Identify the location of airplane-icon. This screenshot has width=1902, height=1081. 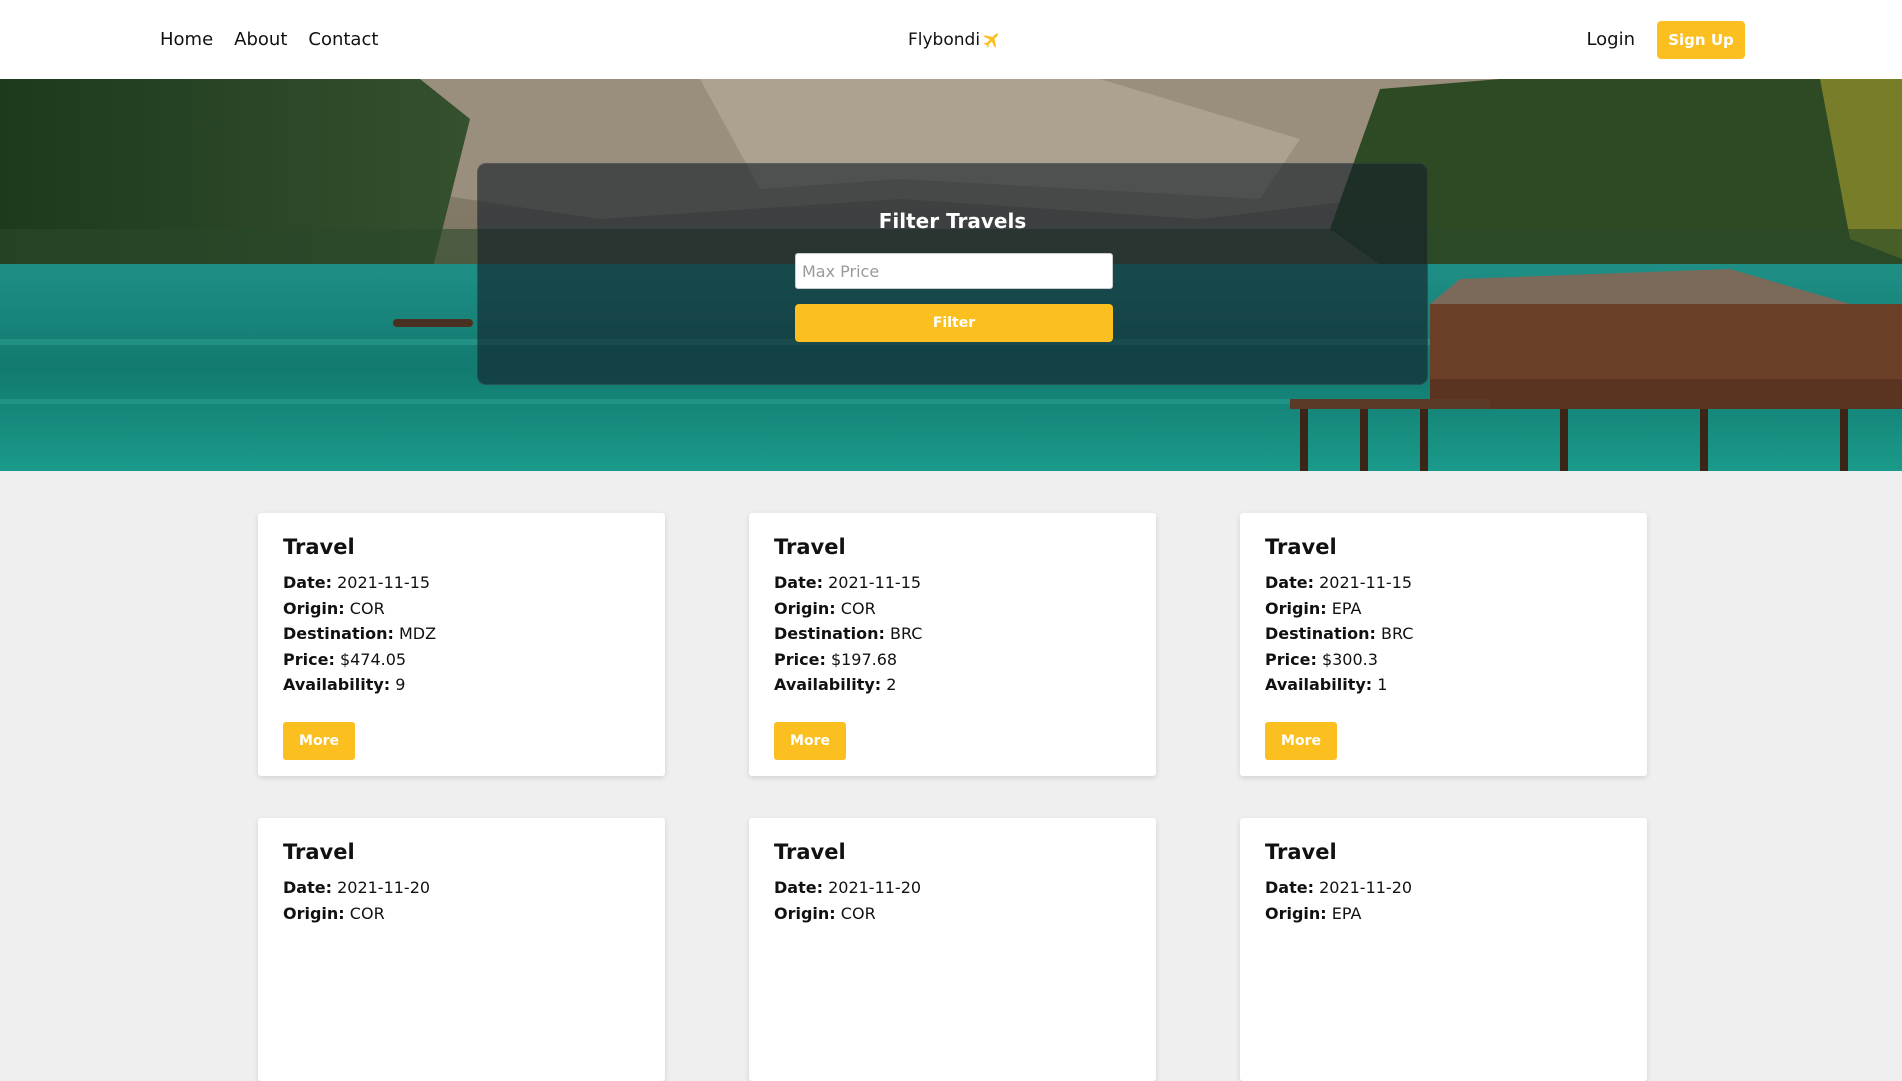
(992, 40).